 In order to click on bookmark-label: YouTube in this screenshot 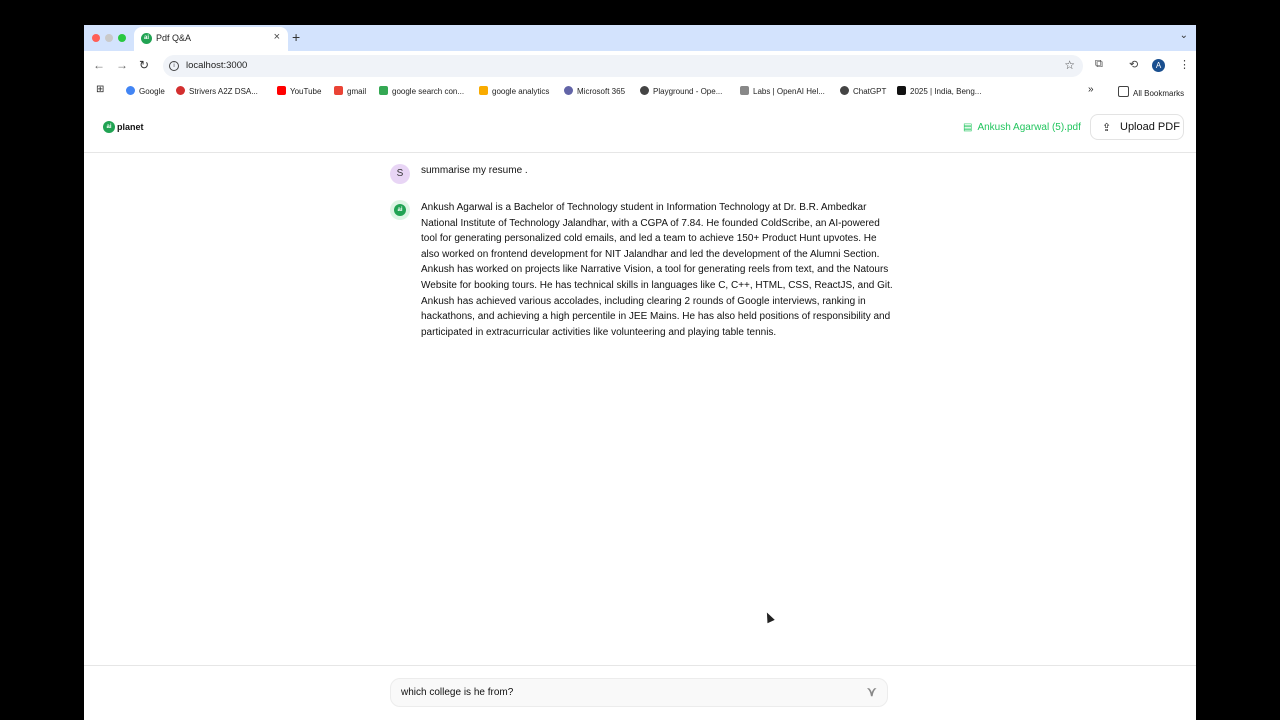, I will do `click(306, 91)`.